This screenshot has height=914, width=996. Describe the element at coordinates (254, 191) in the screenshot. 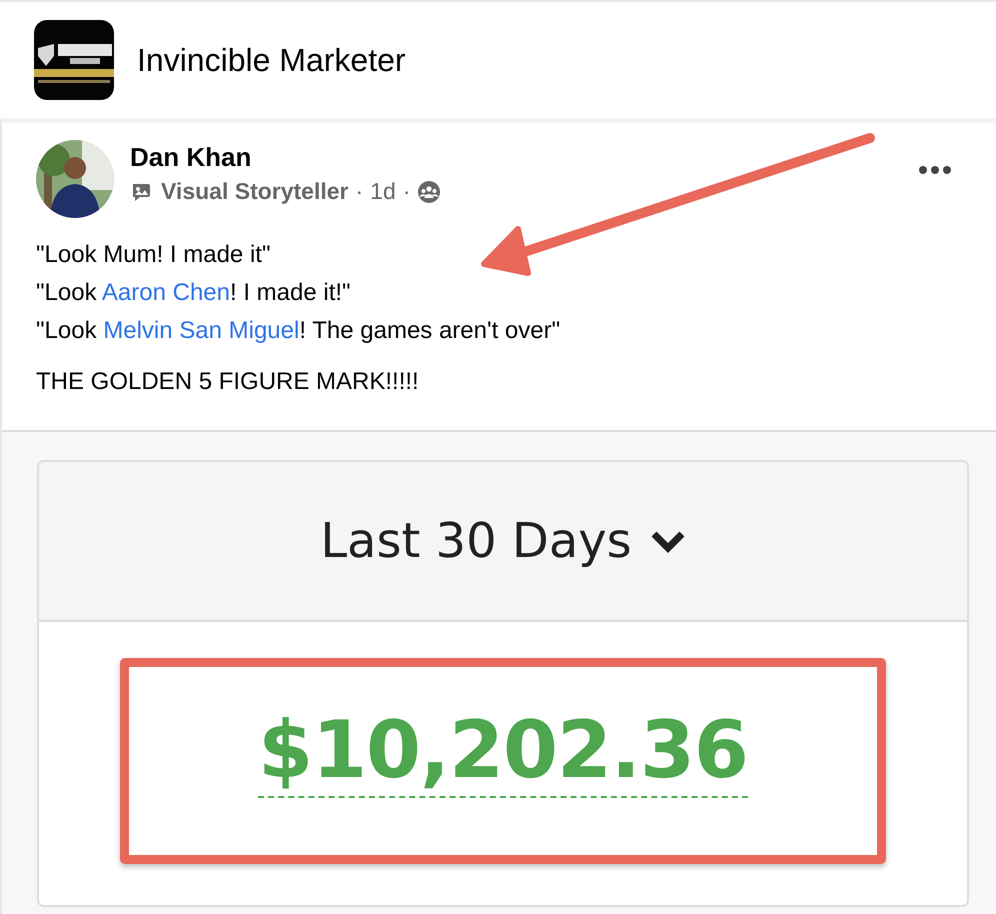

I see `author-title-label: Visual Storyteller` at that location.